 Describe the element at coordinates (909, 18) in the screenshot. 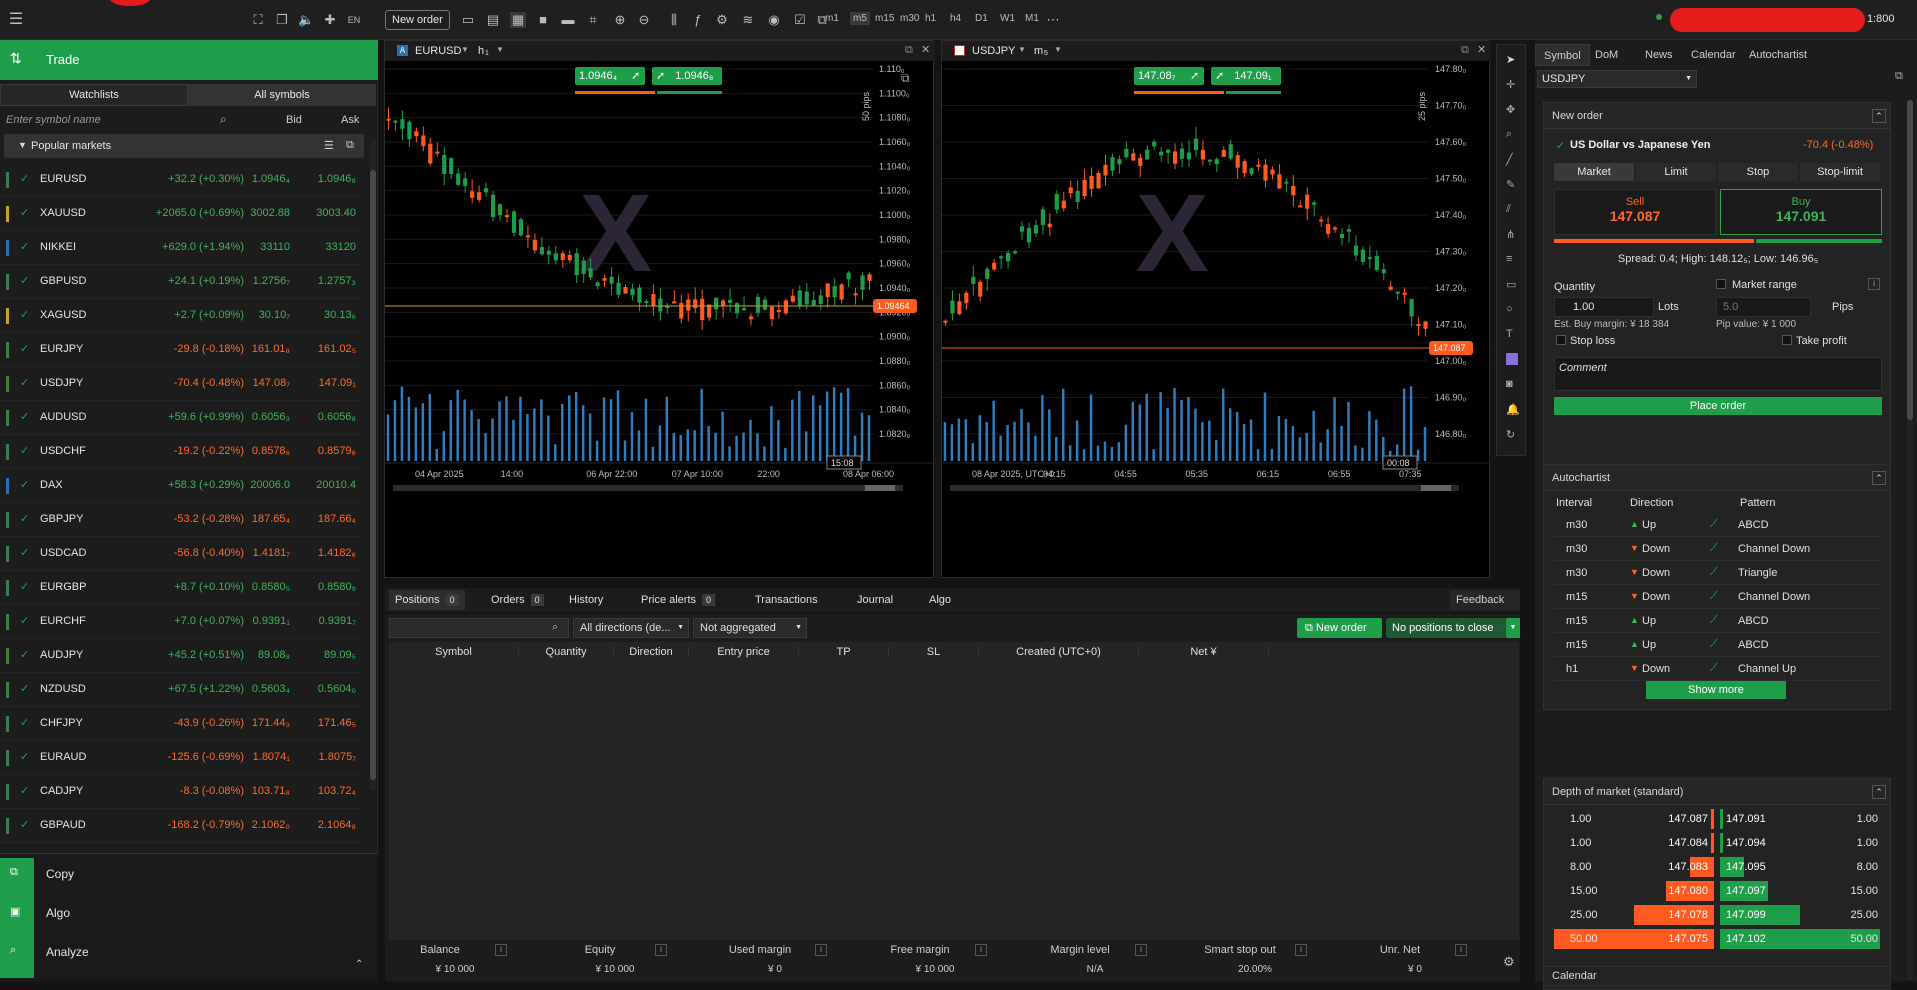

I see `timeframe-button: m30` at that location.